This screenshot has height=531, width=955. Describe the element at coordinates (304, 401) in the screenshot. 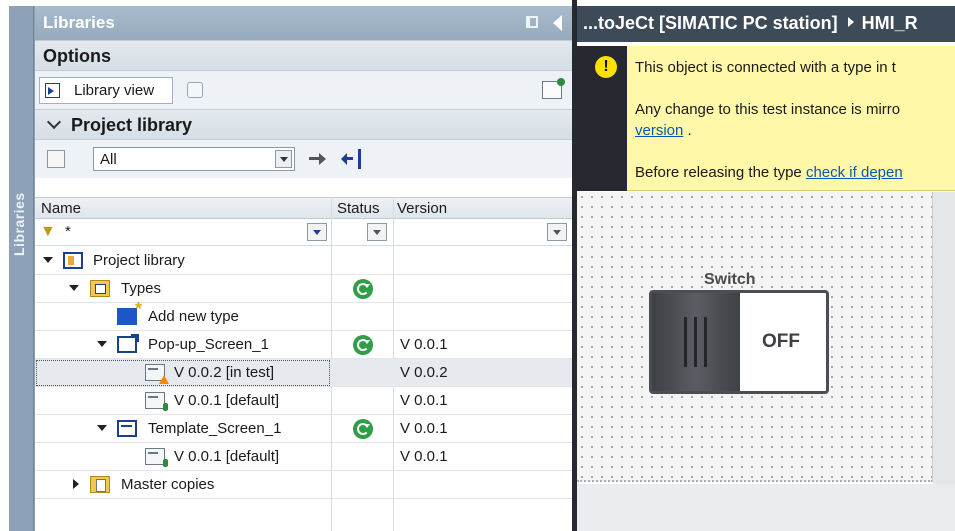

I see `tree-row-version-default: V 0.0.1 [default] V 0.0.1` at that location.